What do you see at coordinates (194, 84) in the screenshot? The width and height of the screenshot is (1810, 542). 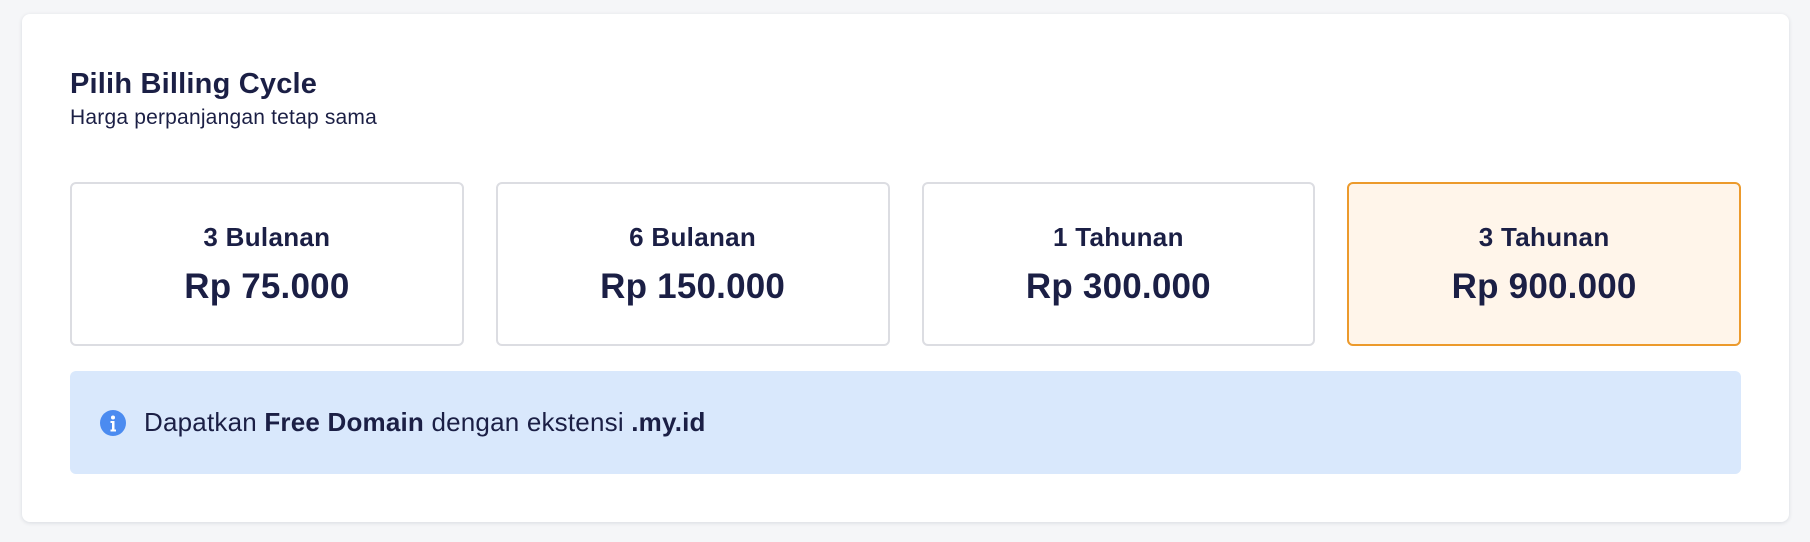 I see `page-title: Pilih Billing Cycle` at bounding box center [194, 84].